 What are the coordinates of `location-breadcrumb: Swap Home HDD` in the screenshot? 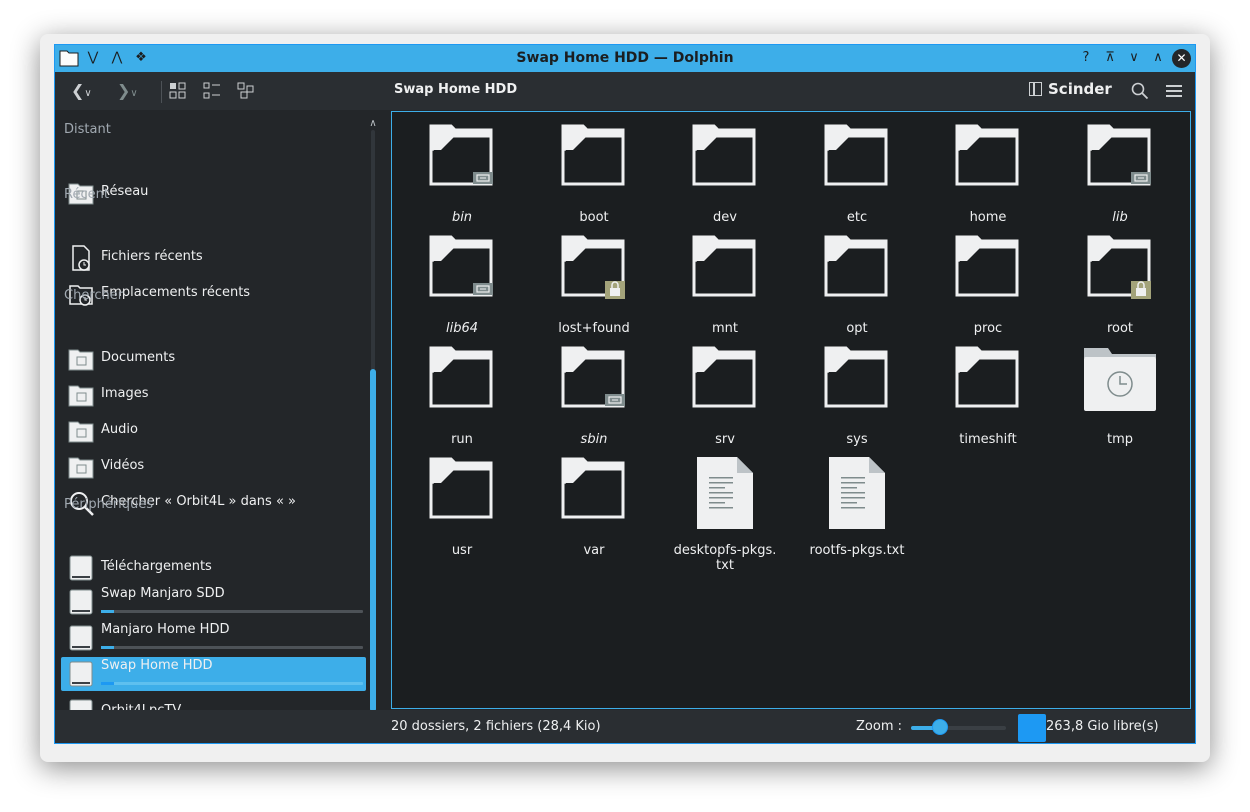 It's located at (455, 89).